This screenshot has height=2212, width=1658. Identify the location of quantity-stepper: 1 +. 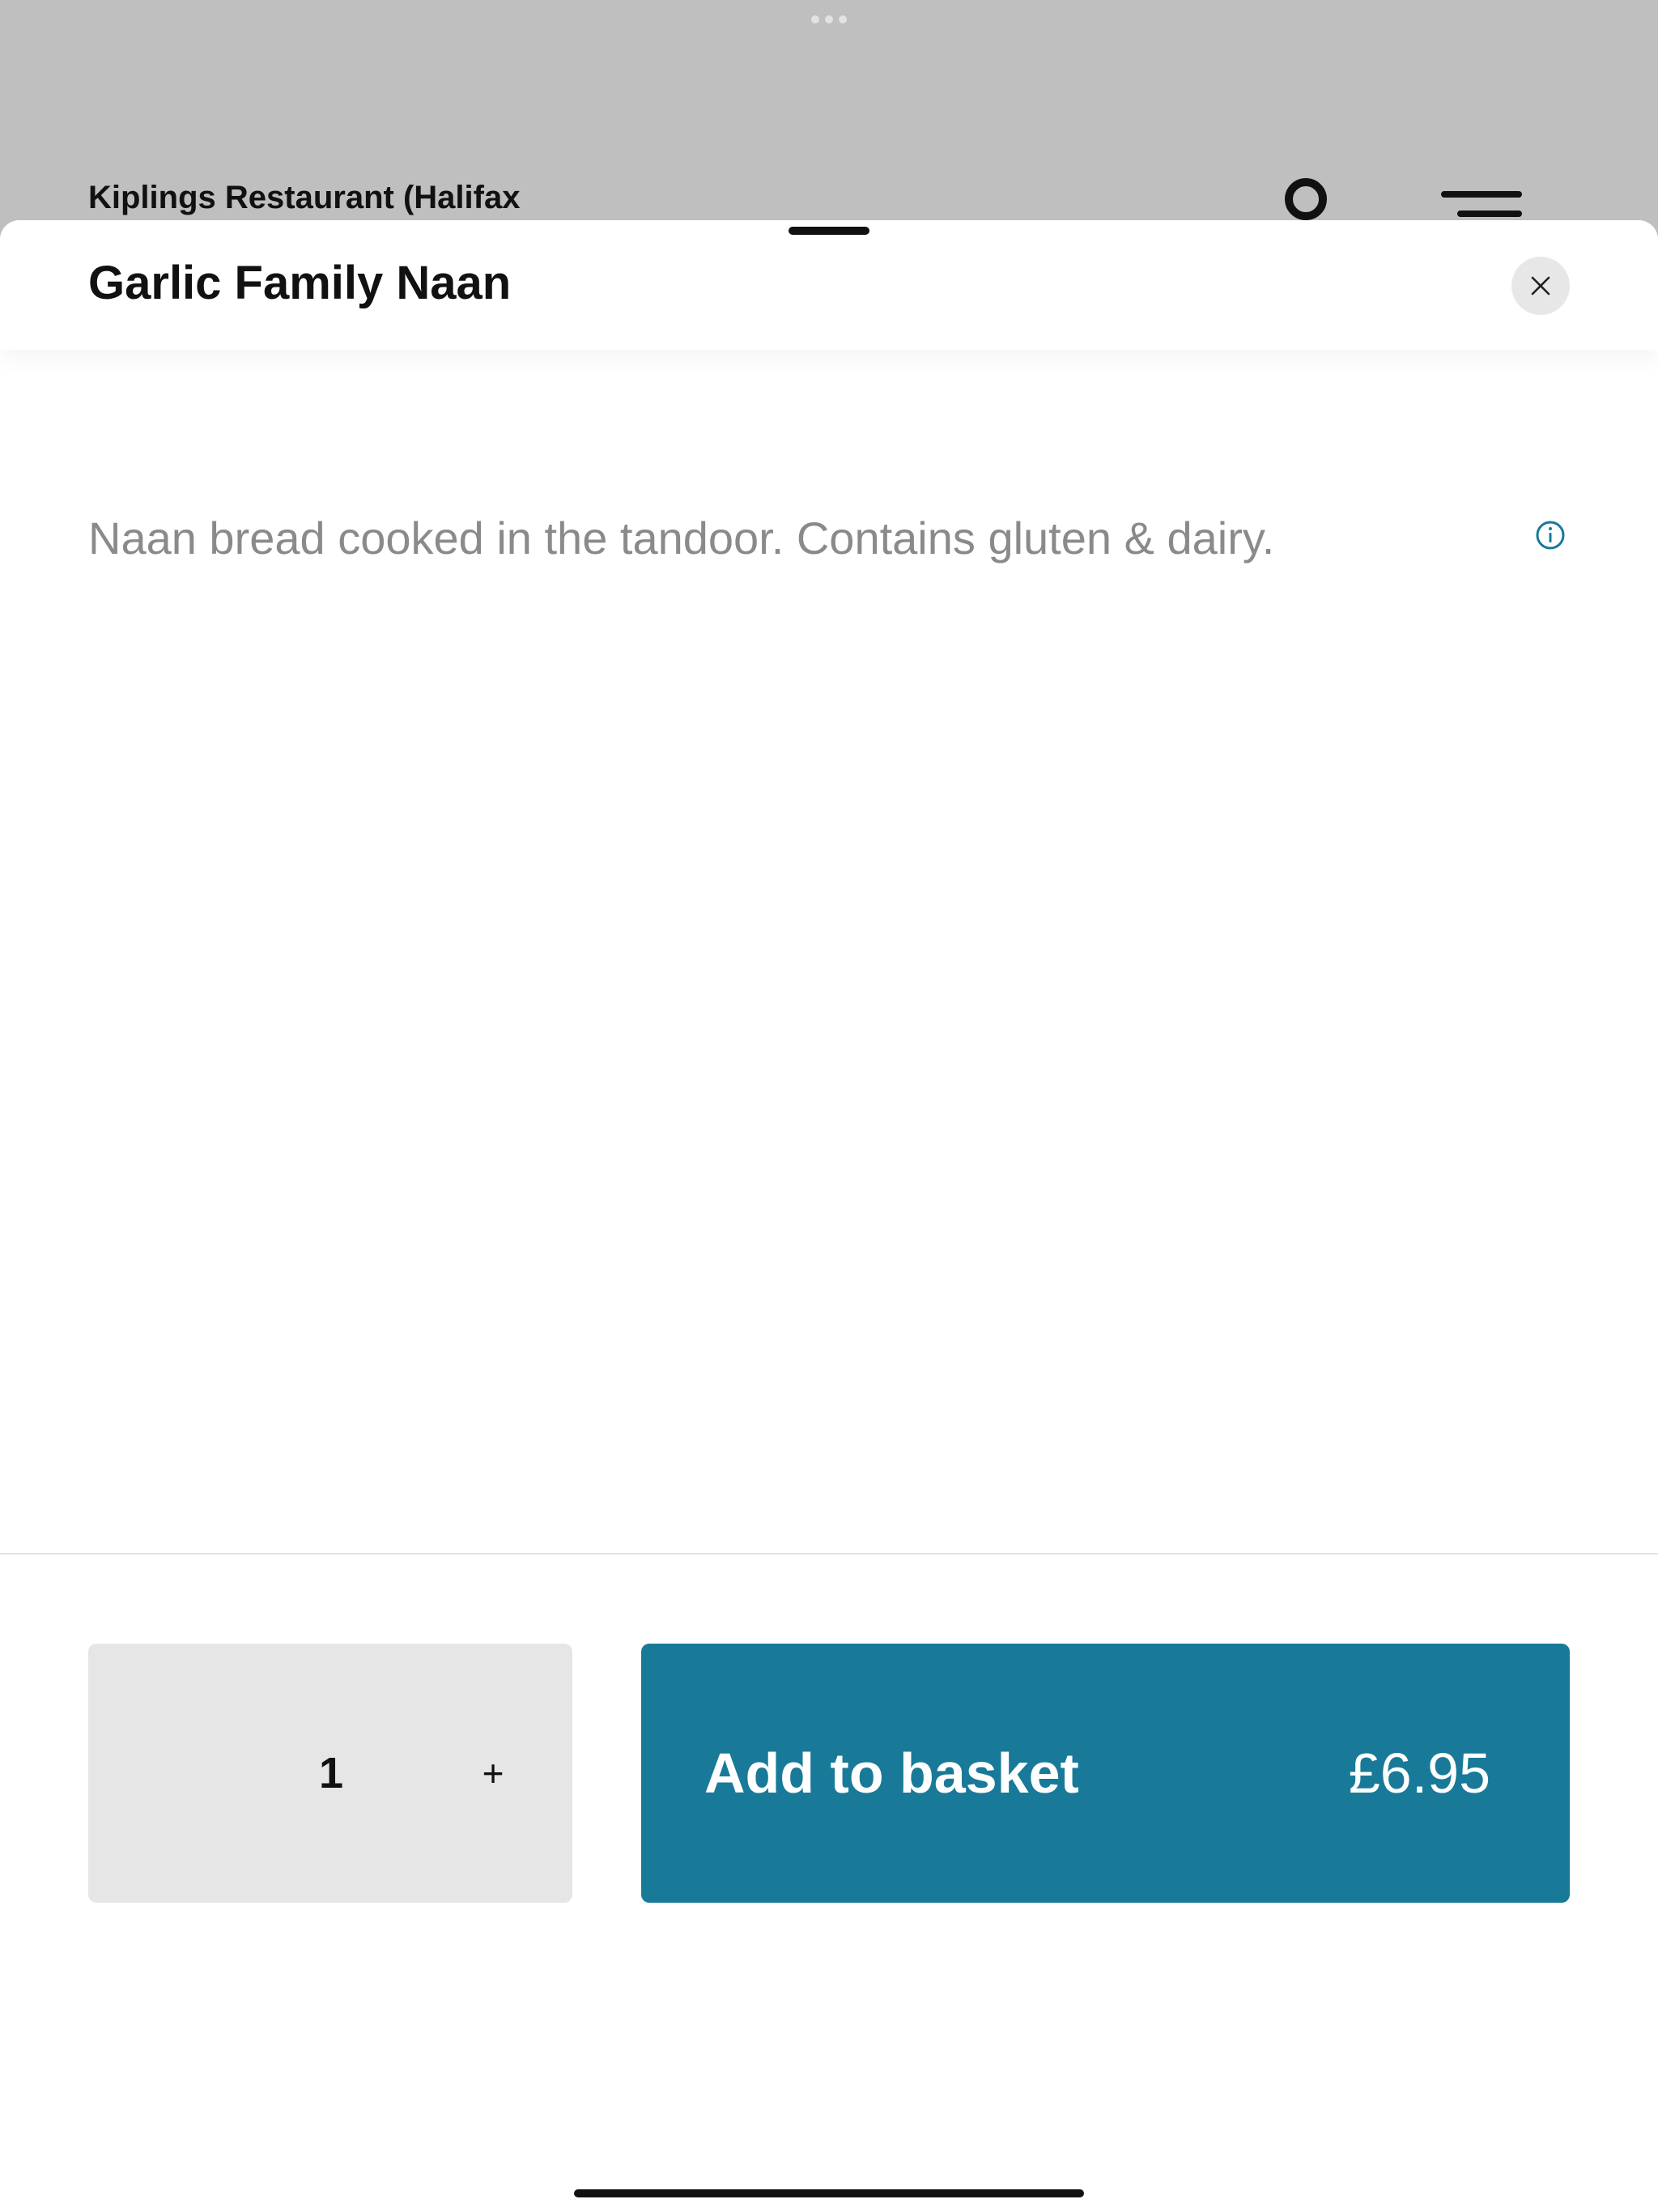
(330, 1774).